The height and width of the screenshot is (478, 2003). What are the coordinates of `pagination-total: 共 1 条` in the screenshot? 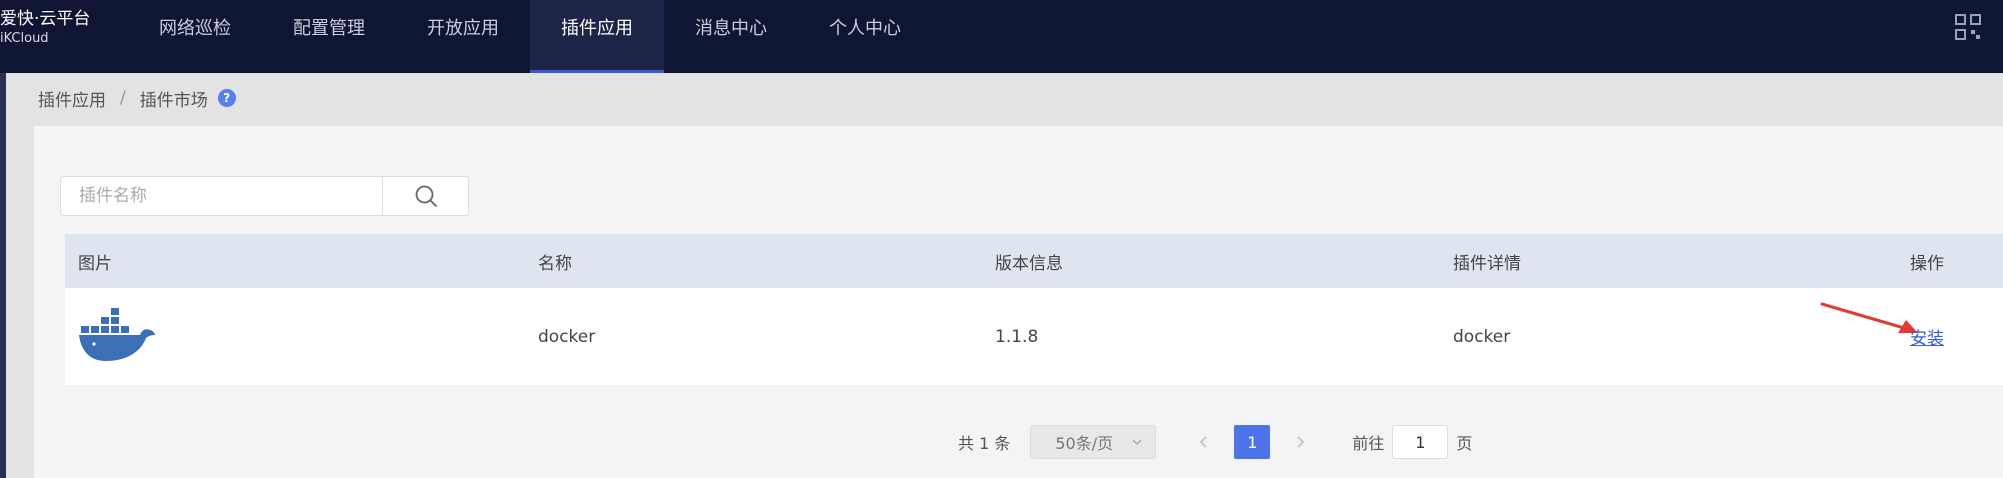 It's located at (984, 443).